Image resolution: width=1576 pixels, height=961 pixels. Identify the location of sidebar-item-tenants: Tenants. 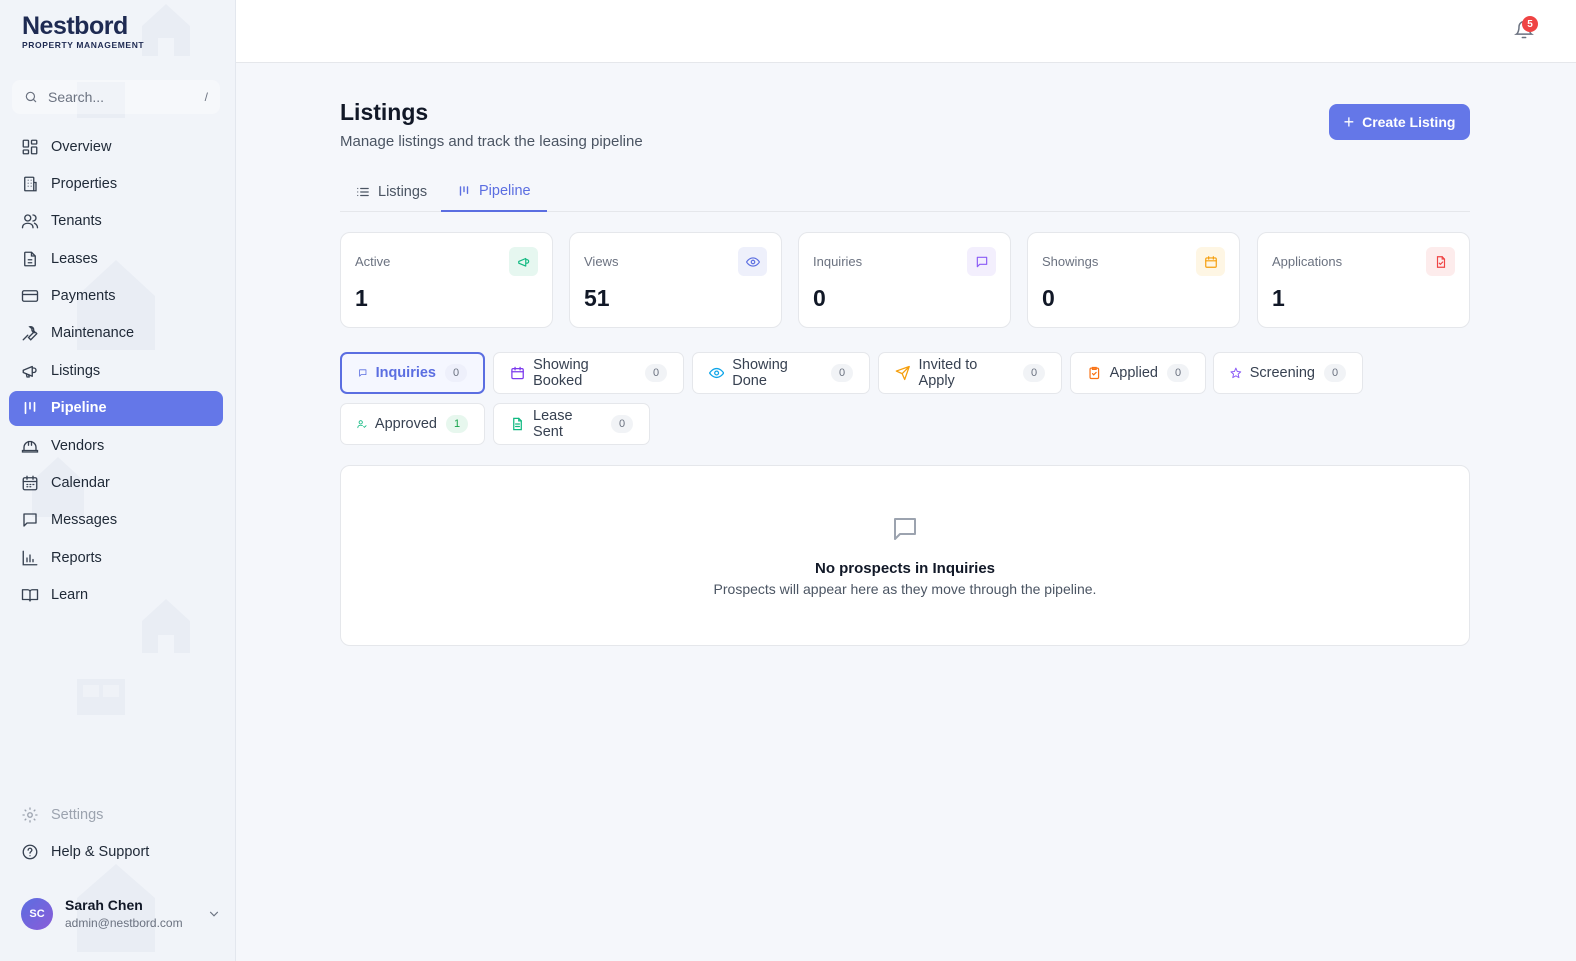
(116, 221).